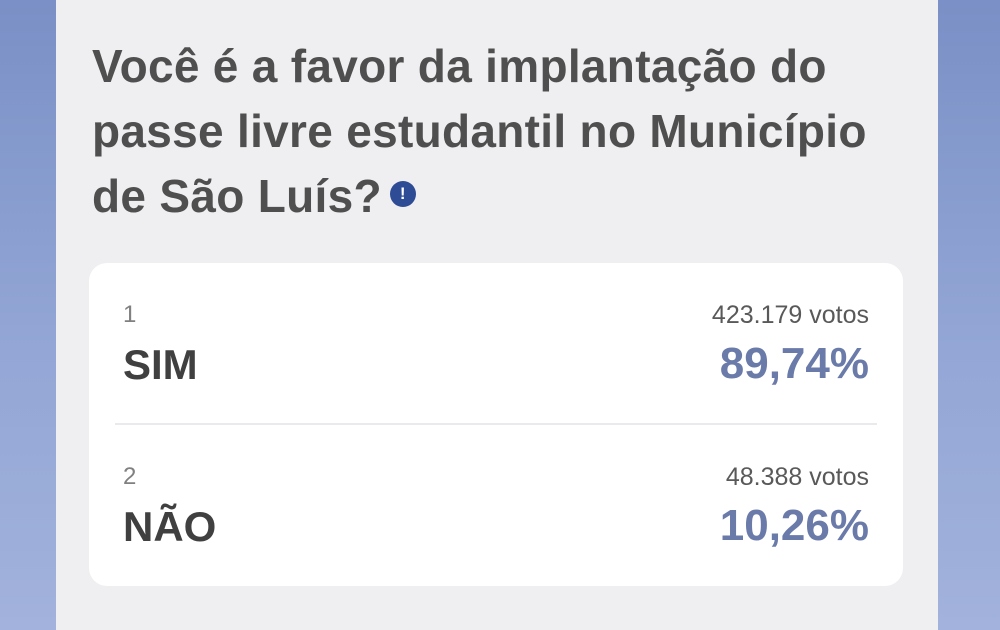 The width and height of the screenshot is (1000, 630). What do you see at coordinates (794, 363) in the screenshot?
I see `option-percent: 89,74%` at bounding box center [794, 363].